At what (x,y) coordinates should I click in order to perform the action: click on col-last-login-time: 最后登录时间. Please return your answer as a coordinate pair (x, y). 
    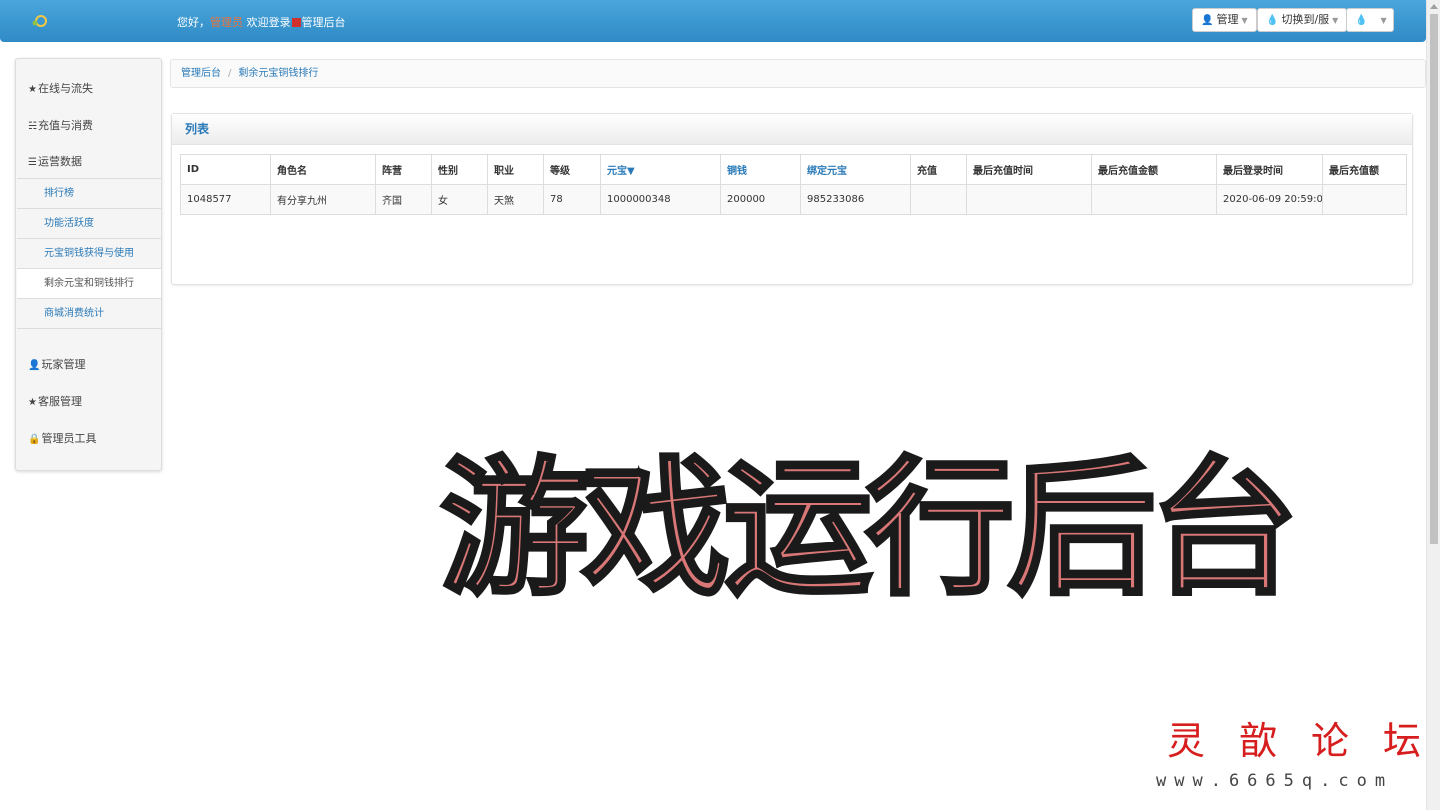
    Looking at the image, I should click on (1269, 169).